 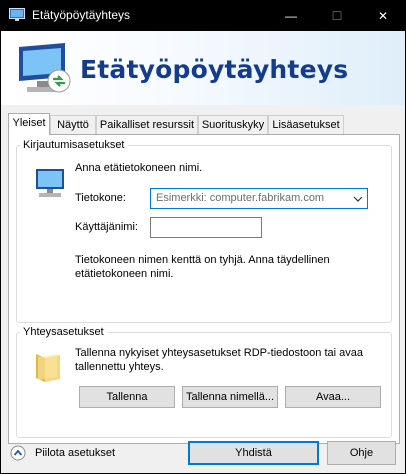 I want to click on minimize-icon: —, so click(x=291, y=15).